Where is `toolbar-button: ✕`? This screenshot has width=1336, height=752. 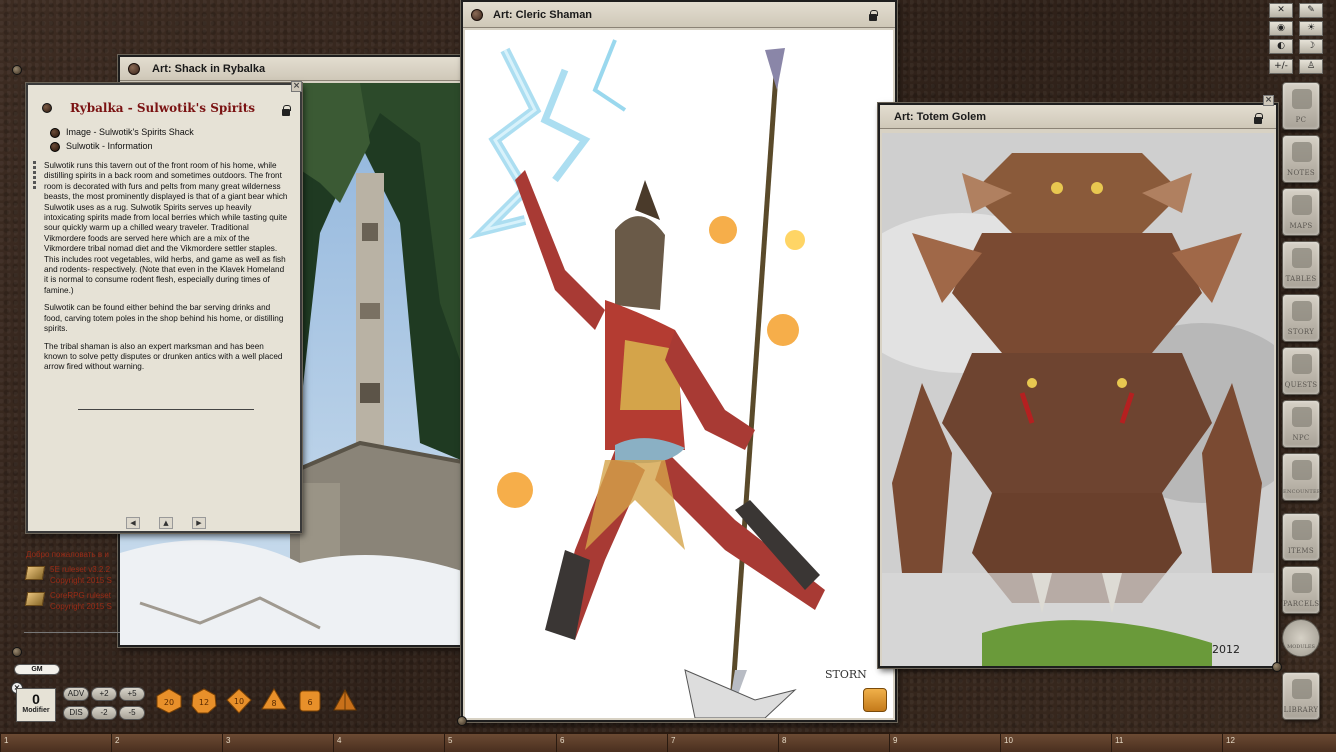 toolbar-button: ✕ is located at coordinates (1281, 10).